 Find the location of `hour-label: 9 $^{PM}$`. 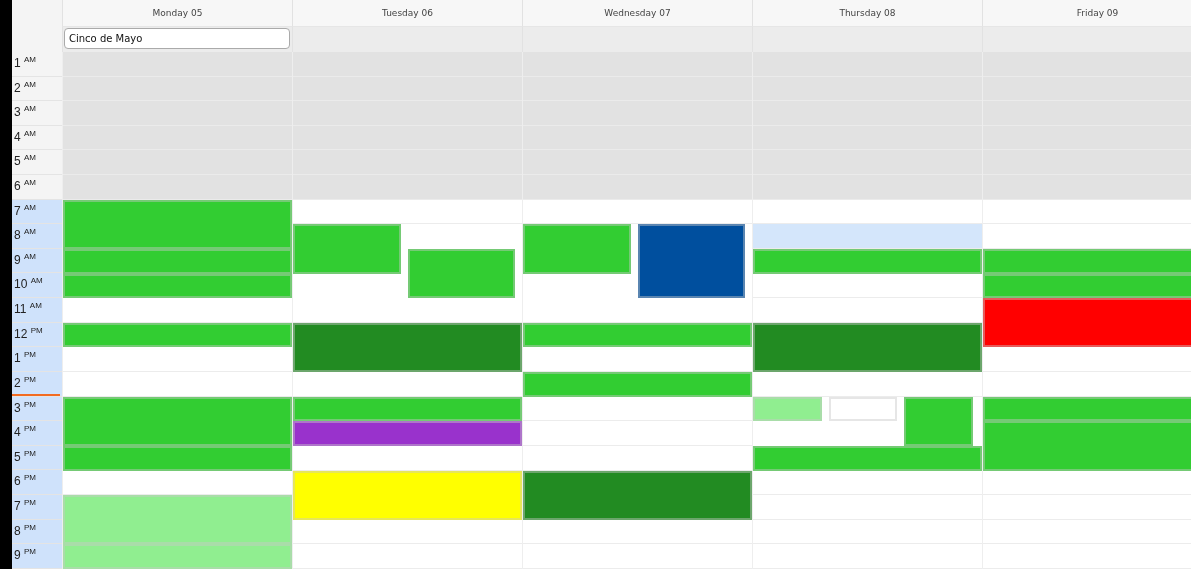

hour-label: 9 $^{PM}$ is located at coordinates (37, 556).